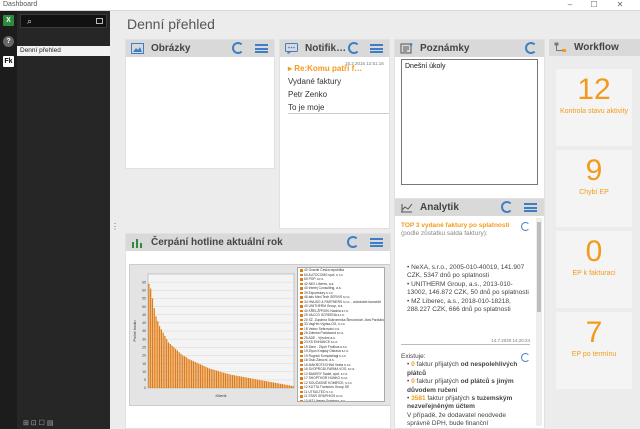 This screenshot has width=640, height=429. I want to click on fk-icon: Fk, so click(8, 61).